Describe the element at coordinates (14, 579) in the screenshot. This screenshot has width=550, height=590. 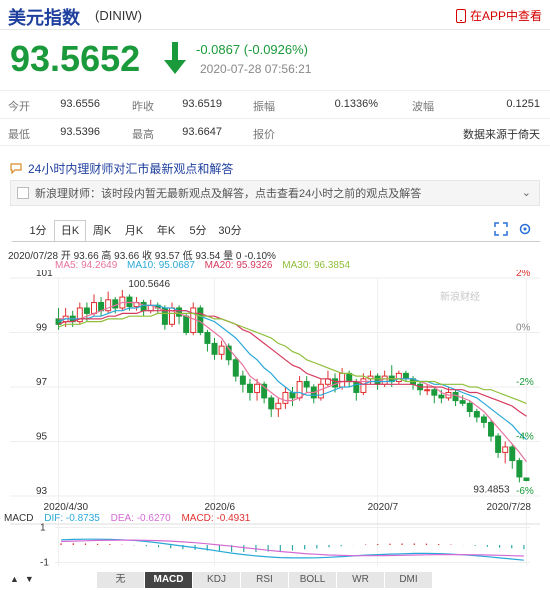
I see `scroll-left-icon: ▲` at that location.